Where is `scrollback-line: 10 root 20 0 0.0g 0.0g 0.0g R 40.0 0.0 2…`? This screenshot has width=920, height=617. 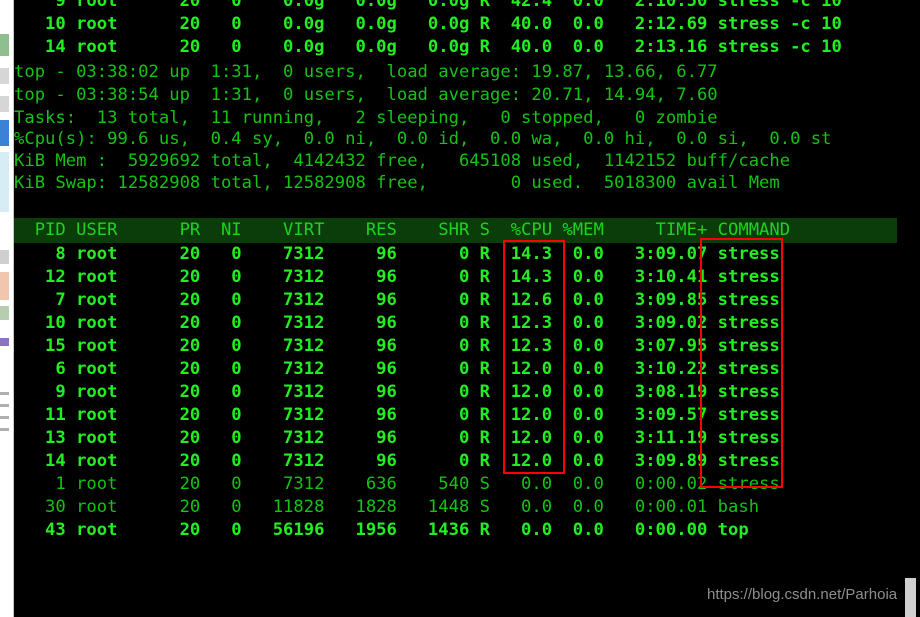
scrollback-line: 10 root 20 0 0.0g 0.0g 0.0g R 40.0 0.0 2… is located at coordinates (428, 24).